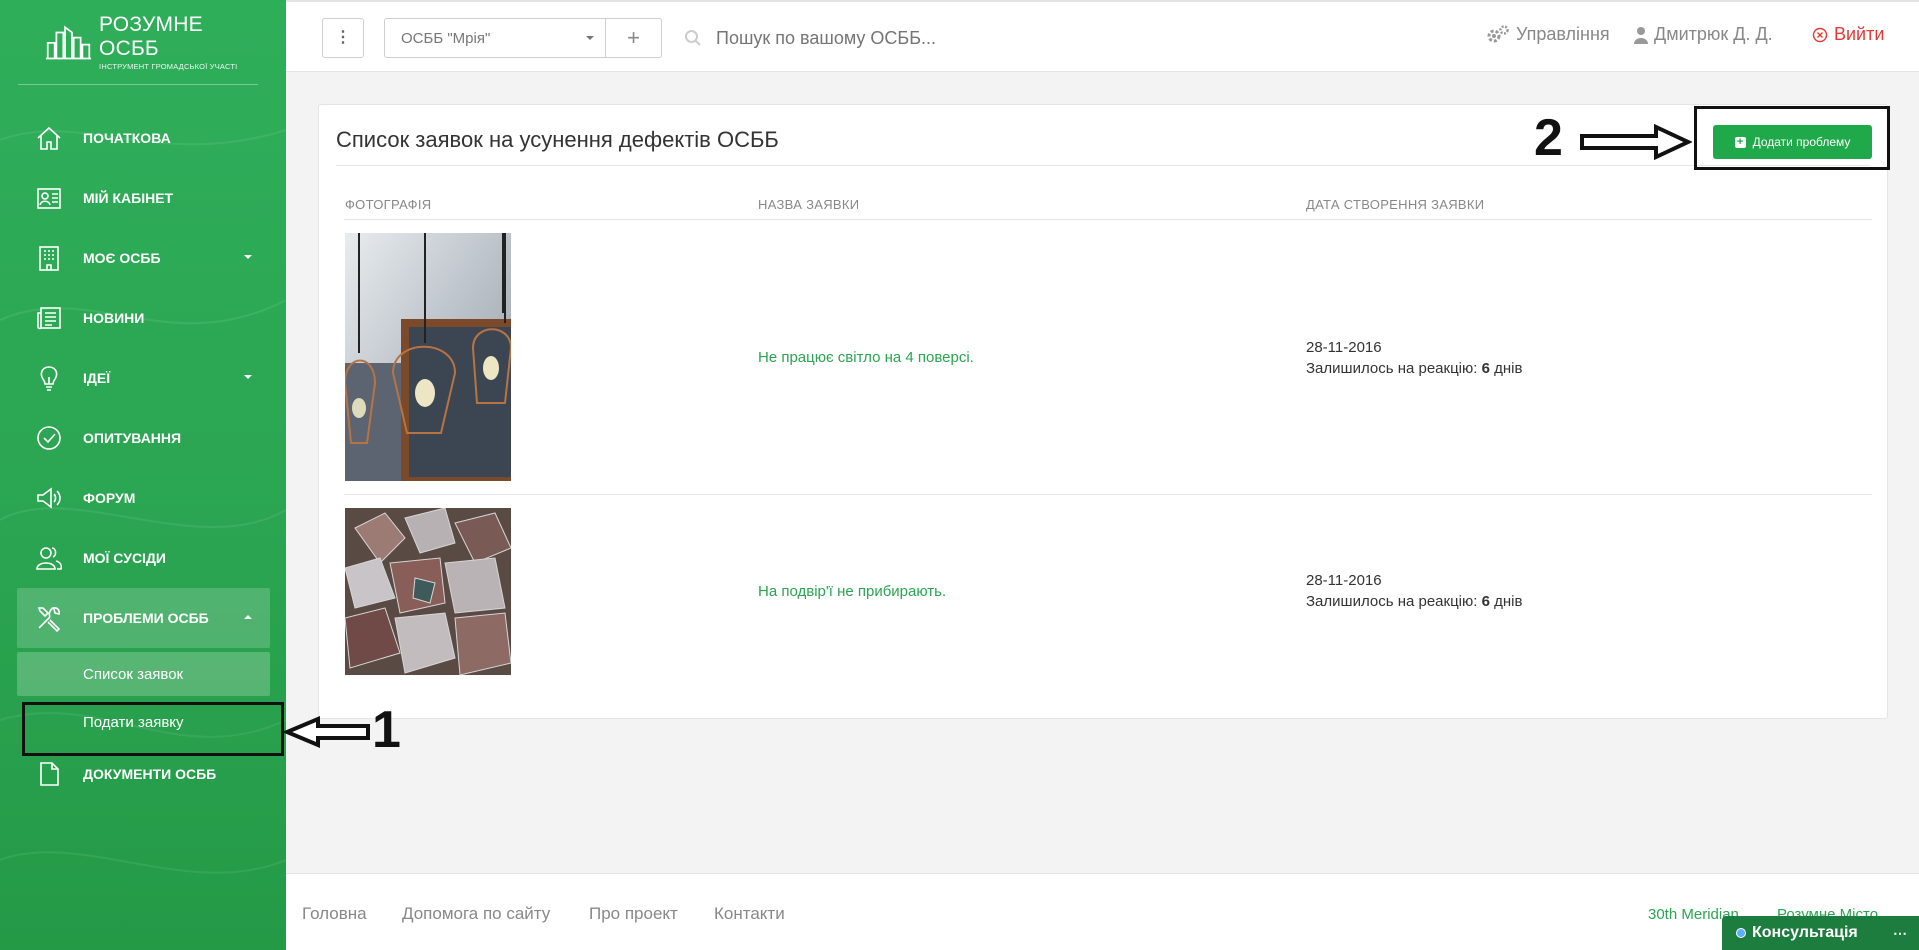  Describe the element at coordinates (49, 378) in the screenshot. I see `lightbulb-icon` at that location.